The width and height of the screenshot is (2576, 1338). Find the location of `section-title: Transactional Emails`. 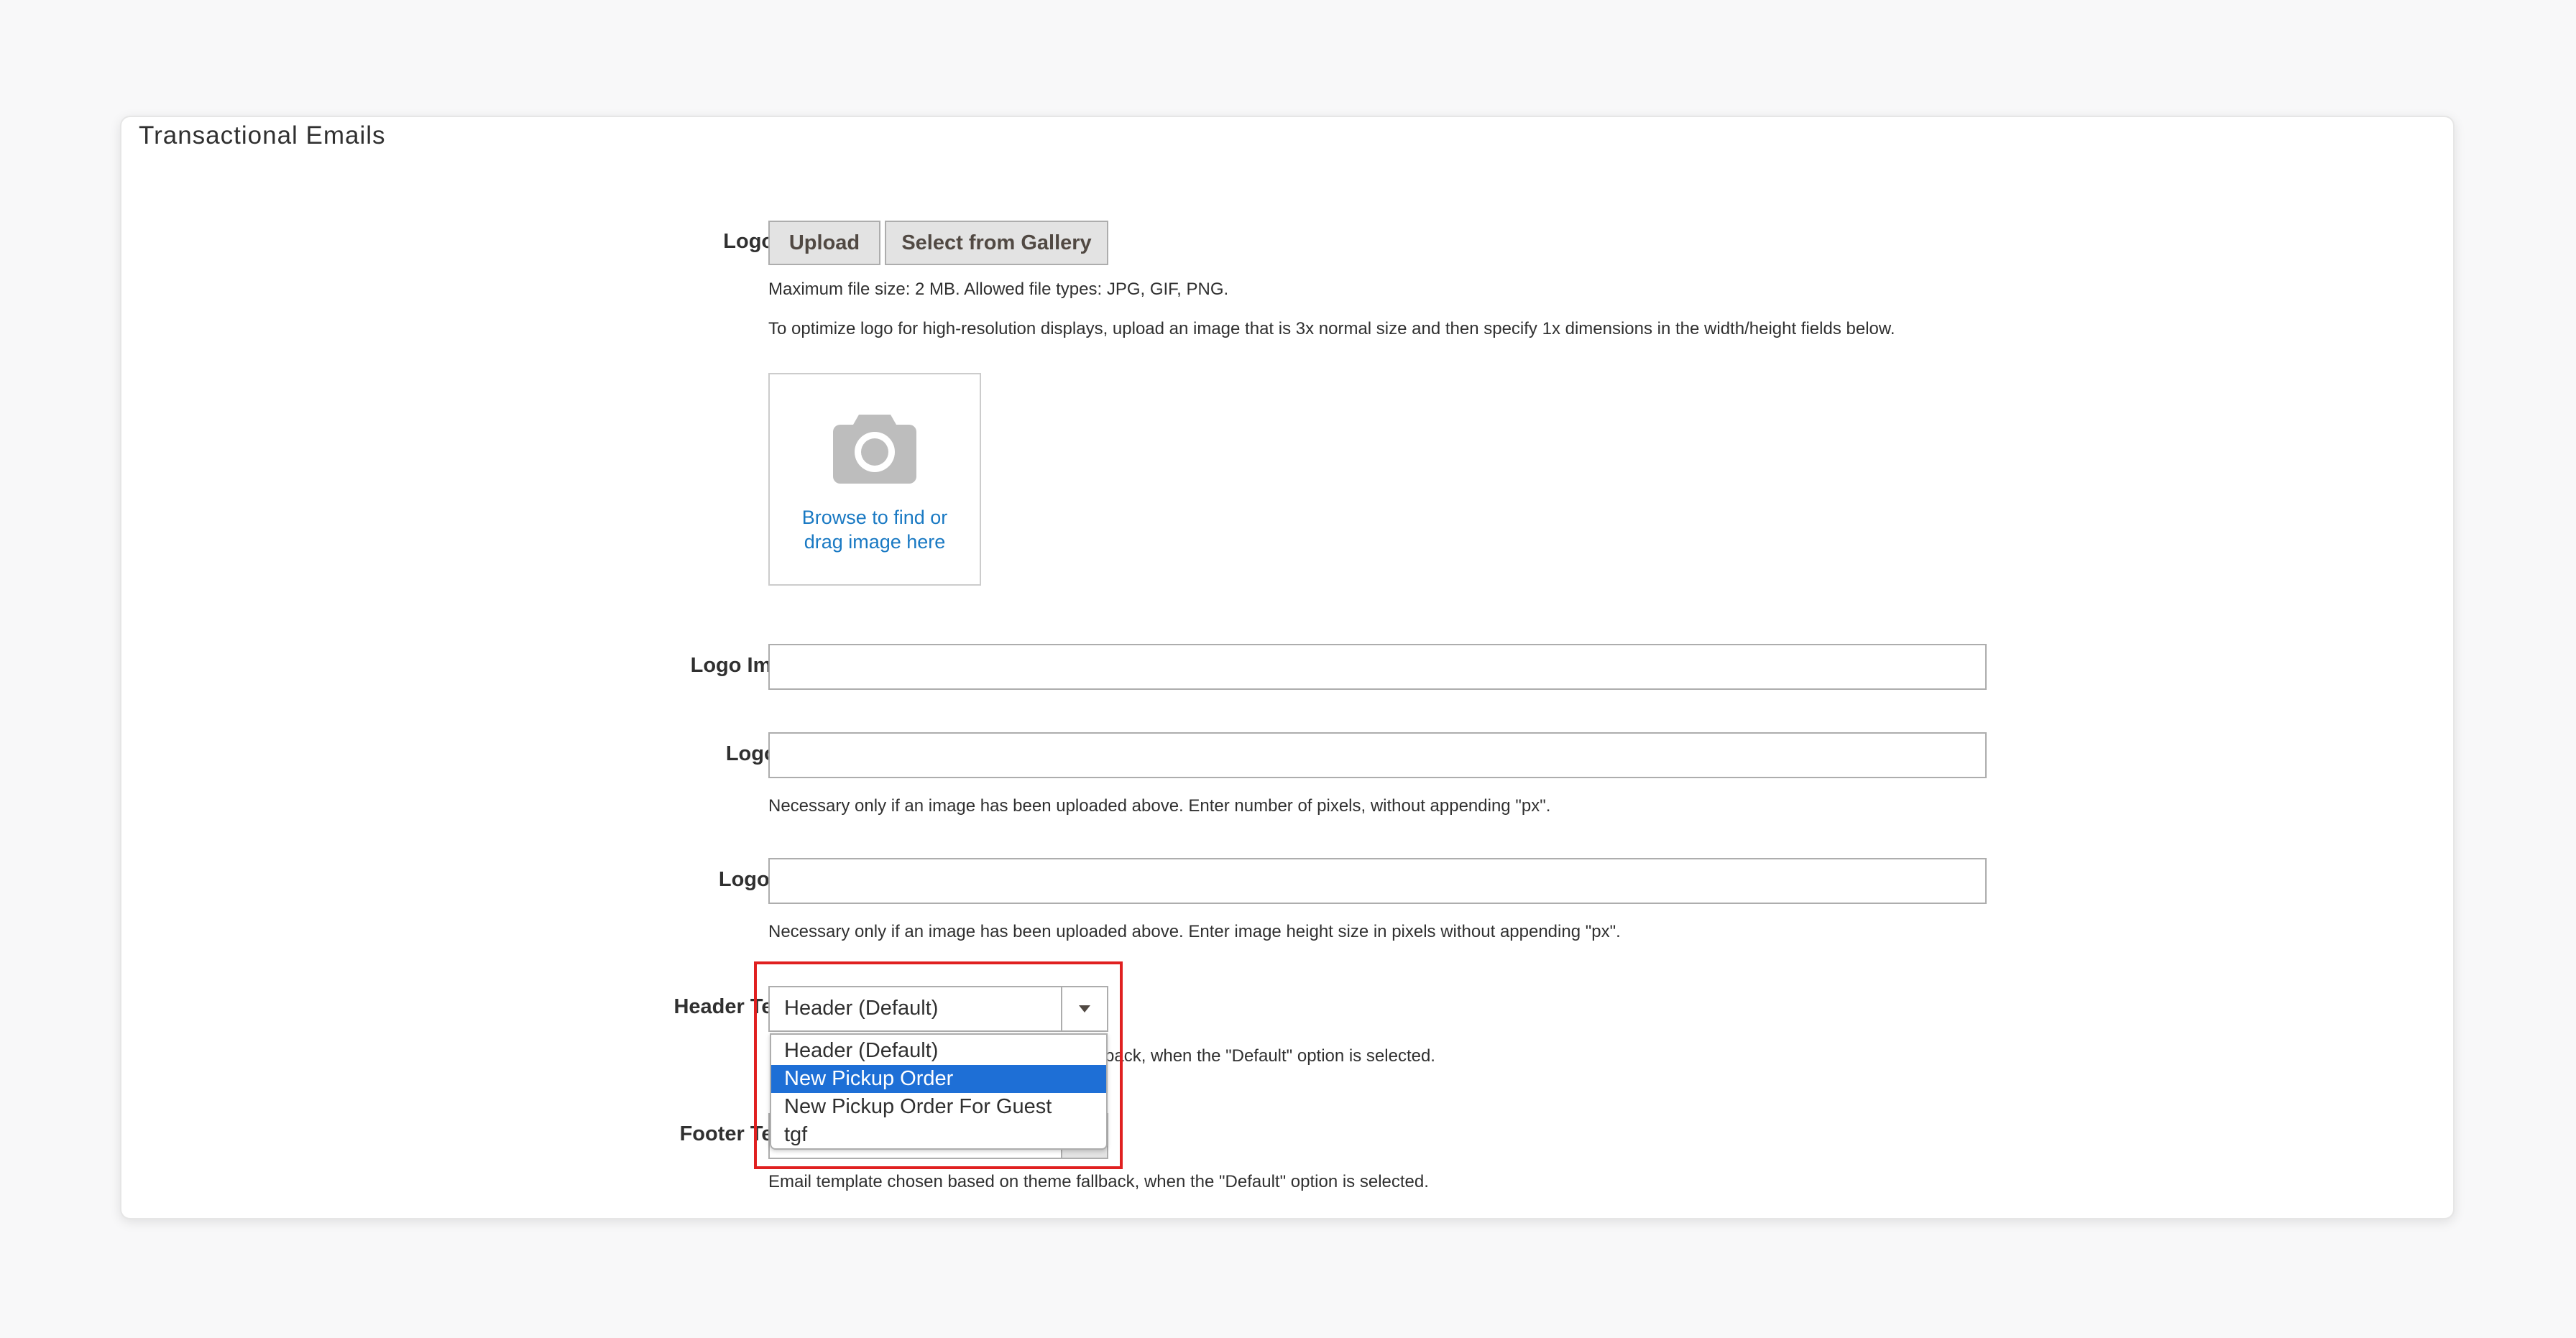

section-title: Transactional Emails is located at coordinates (262, 135).